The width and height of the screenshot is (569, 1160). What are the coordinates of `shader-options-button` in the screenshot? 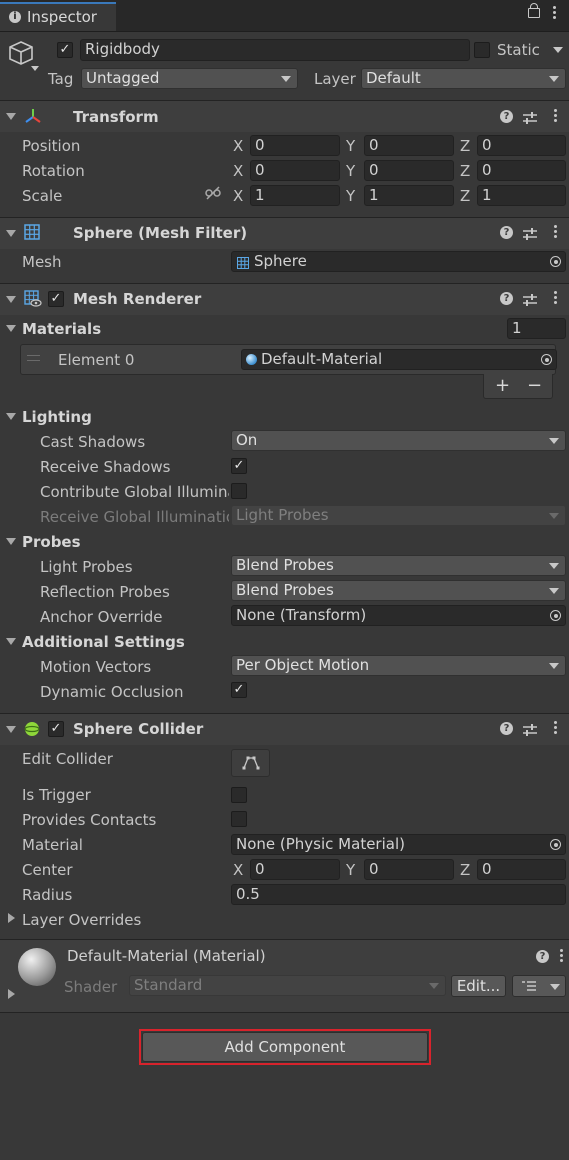 It's located at (539, 986).